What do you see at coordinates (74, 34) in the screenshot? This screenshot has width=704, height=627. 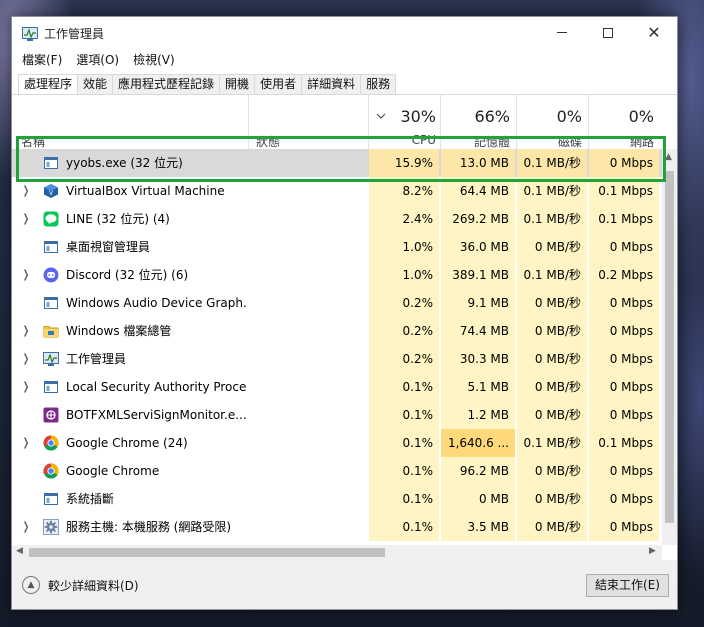 I see `window-title: 工作管理員` at bounding box center [74, 34].